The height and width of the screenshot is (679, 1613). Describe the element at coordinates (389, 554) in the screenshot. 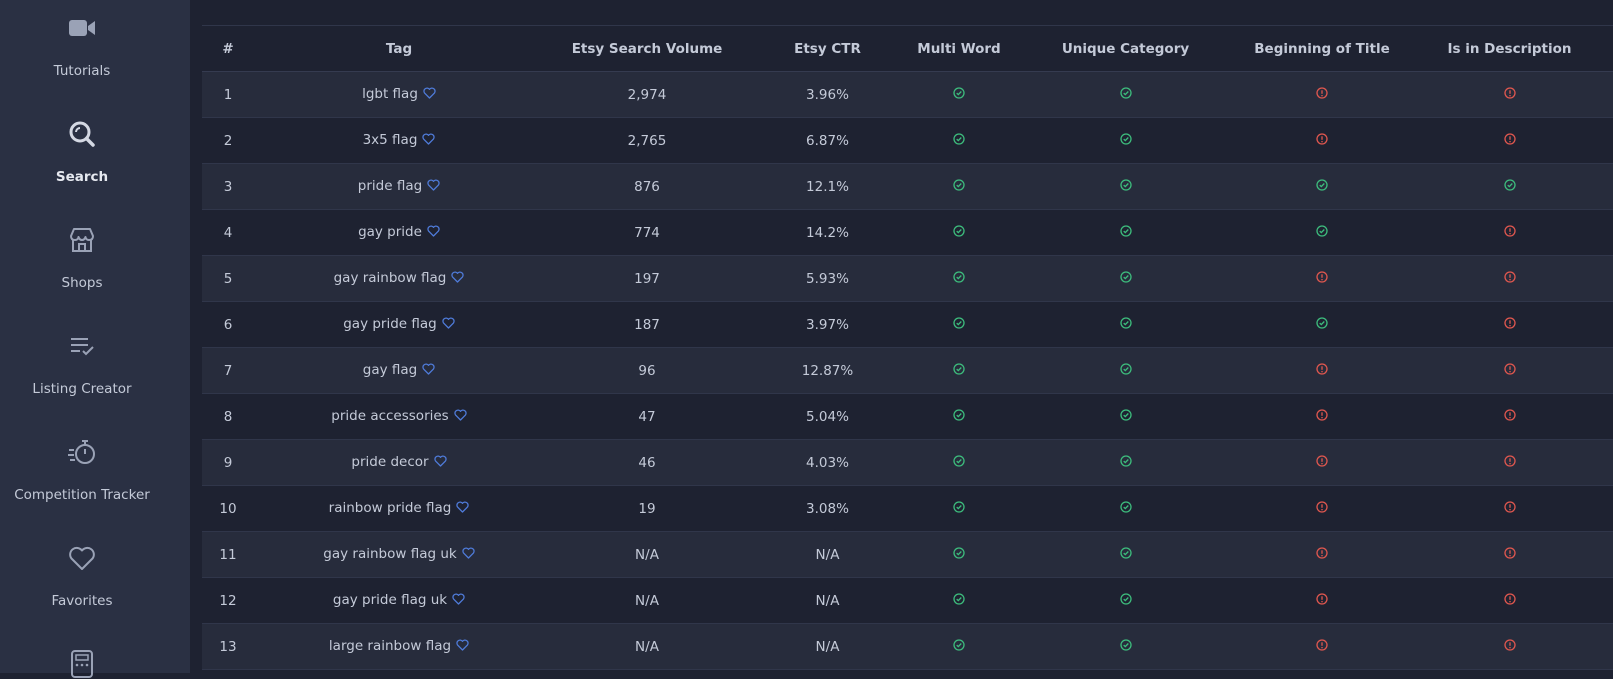

I see `tag-text: gay rainbow flag uk` at that location.